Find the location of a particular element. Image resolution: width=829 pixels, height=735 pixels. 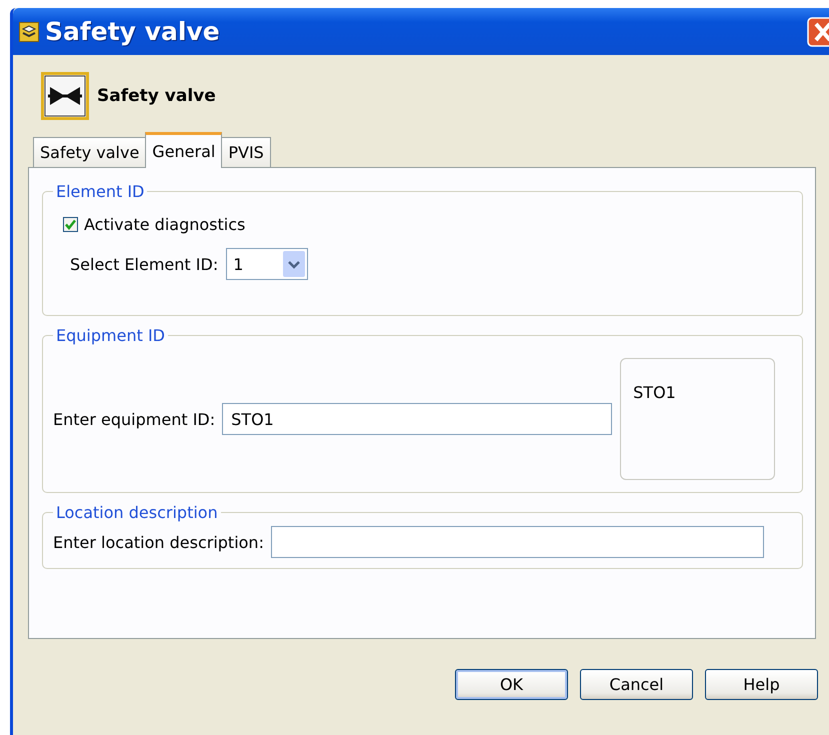

dialog-button: OK is located at coordinates (511, 684).